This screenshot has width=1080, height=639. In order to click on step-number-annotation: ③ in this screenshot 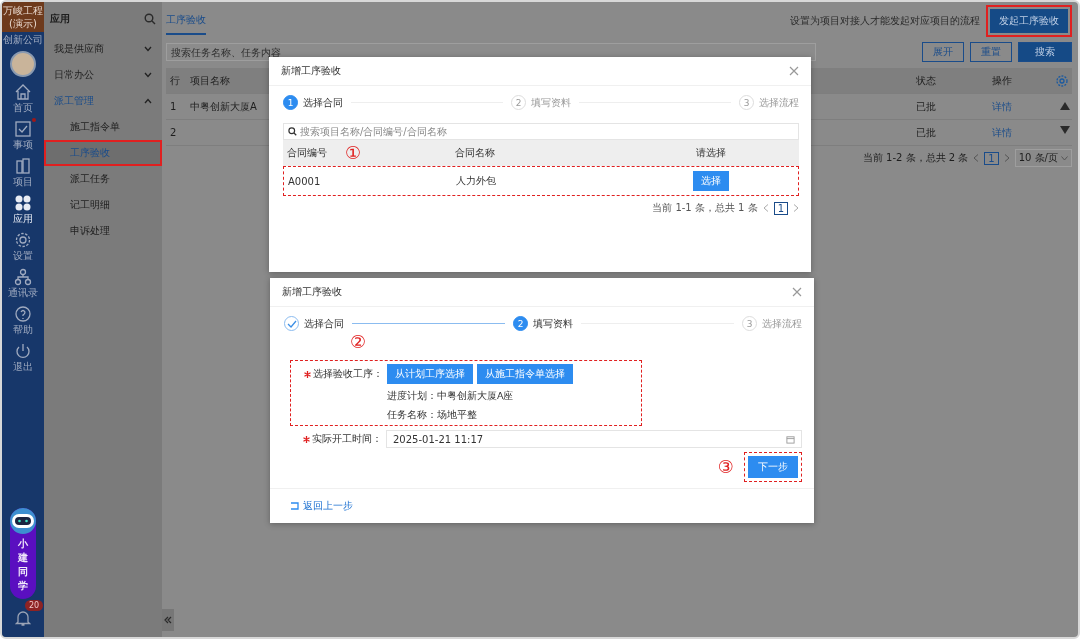, I will do `click(725, 467)`.